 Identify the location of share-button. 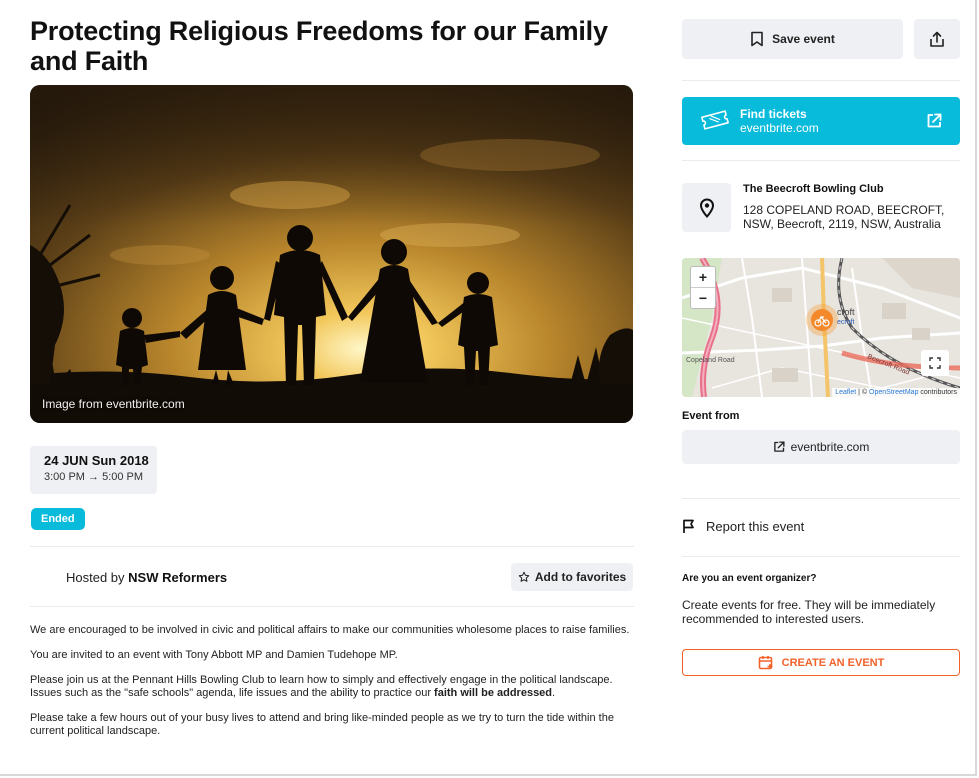
(937, 39).